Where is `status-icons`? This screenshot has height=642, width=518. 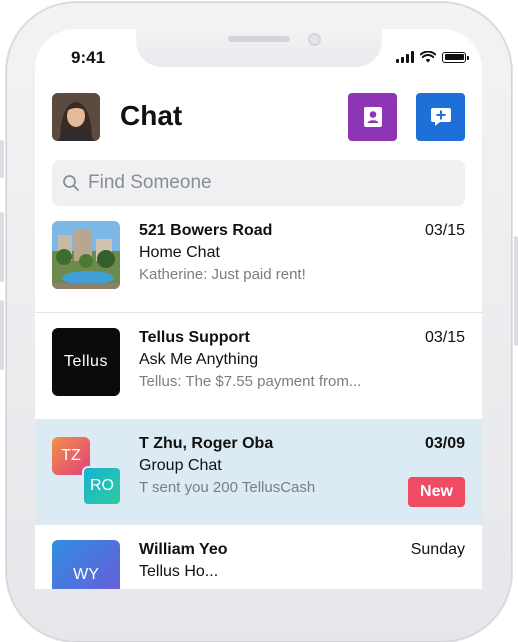 status-icons is located at coordinates (432, 57).